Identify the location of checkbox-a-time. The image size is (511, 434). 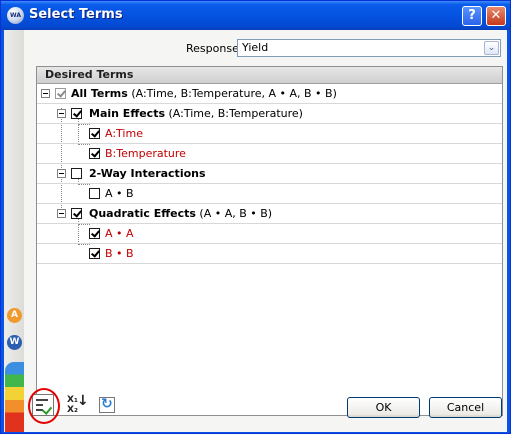
(94, 133).